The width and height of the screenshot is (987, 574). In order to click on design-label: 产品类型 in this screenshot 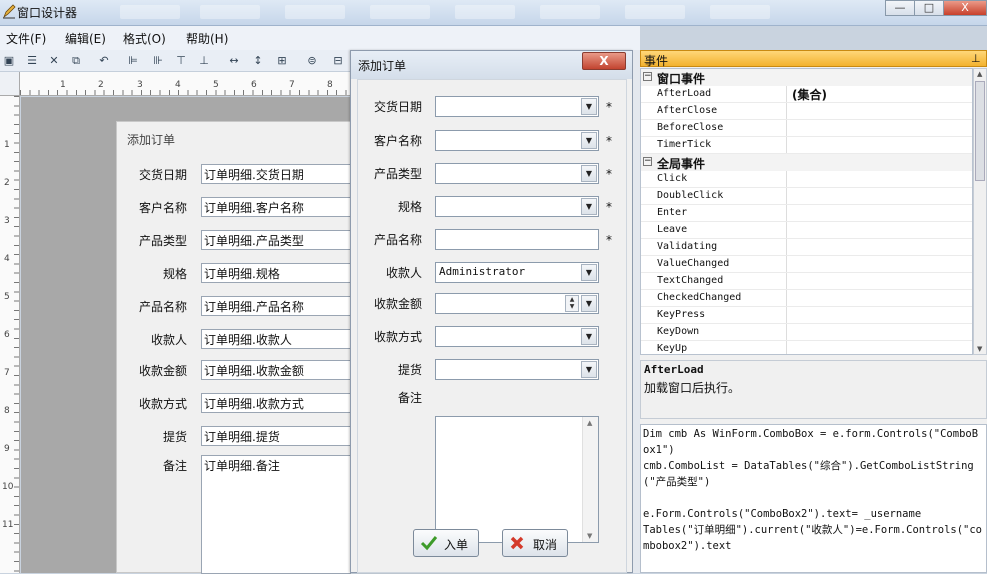, I will do `click(162, 241)`.